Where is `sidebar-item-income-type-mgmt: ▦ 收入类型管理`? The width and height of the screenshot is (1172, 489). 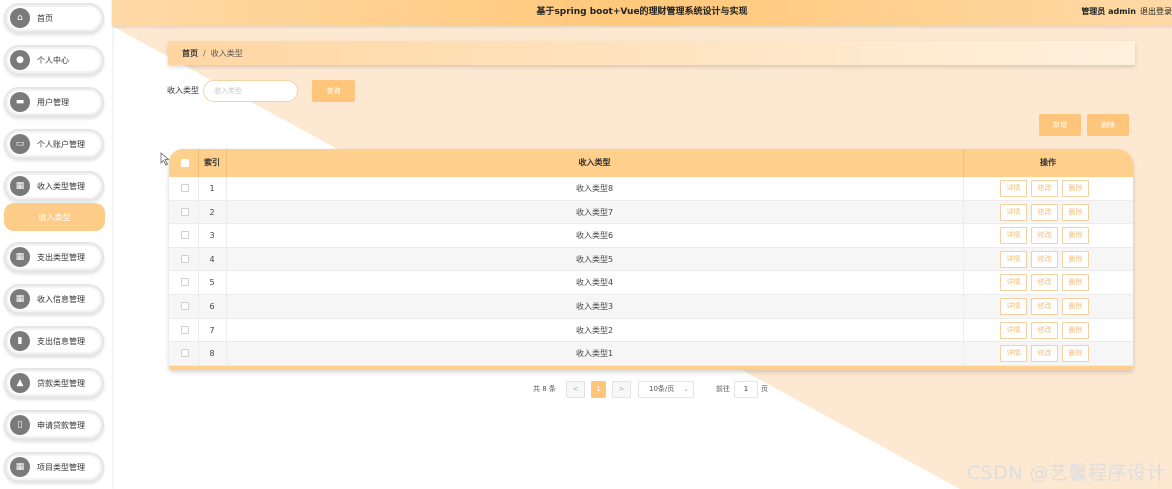
sidebar-item-income-type-mgmt: ▦ 收入类型管理 is located at coordinates (54, 186).